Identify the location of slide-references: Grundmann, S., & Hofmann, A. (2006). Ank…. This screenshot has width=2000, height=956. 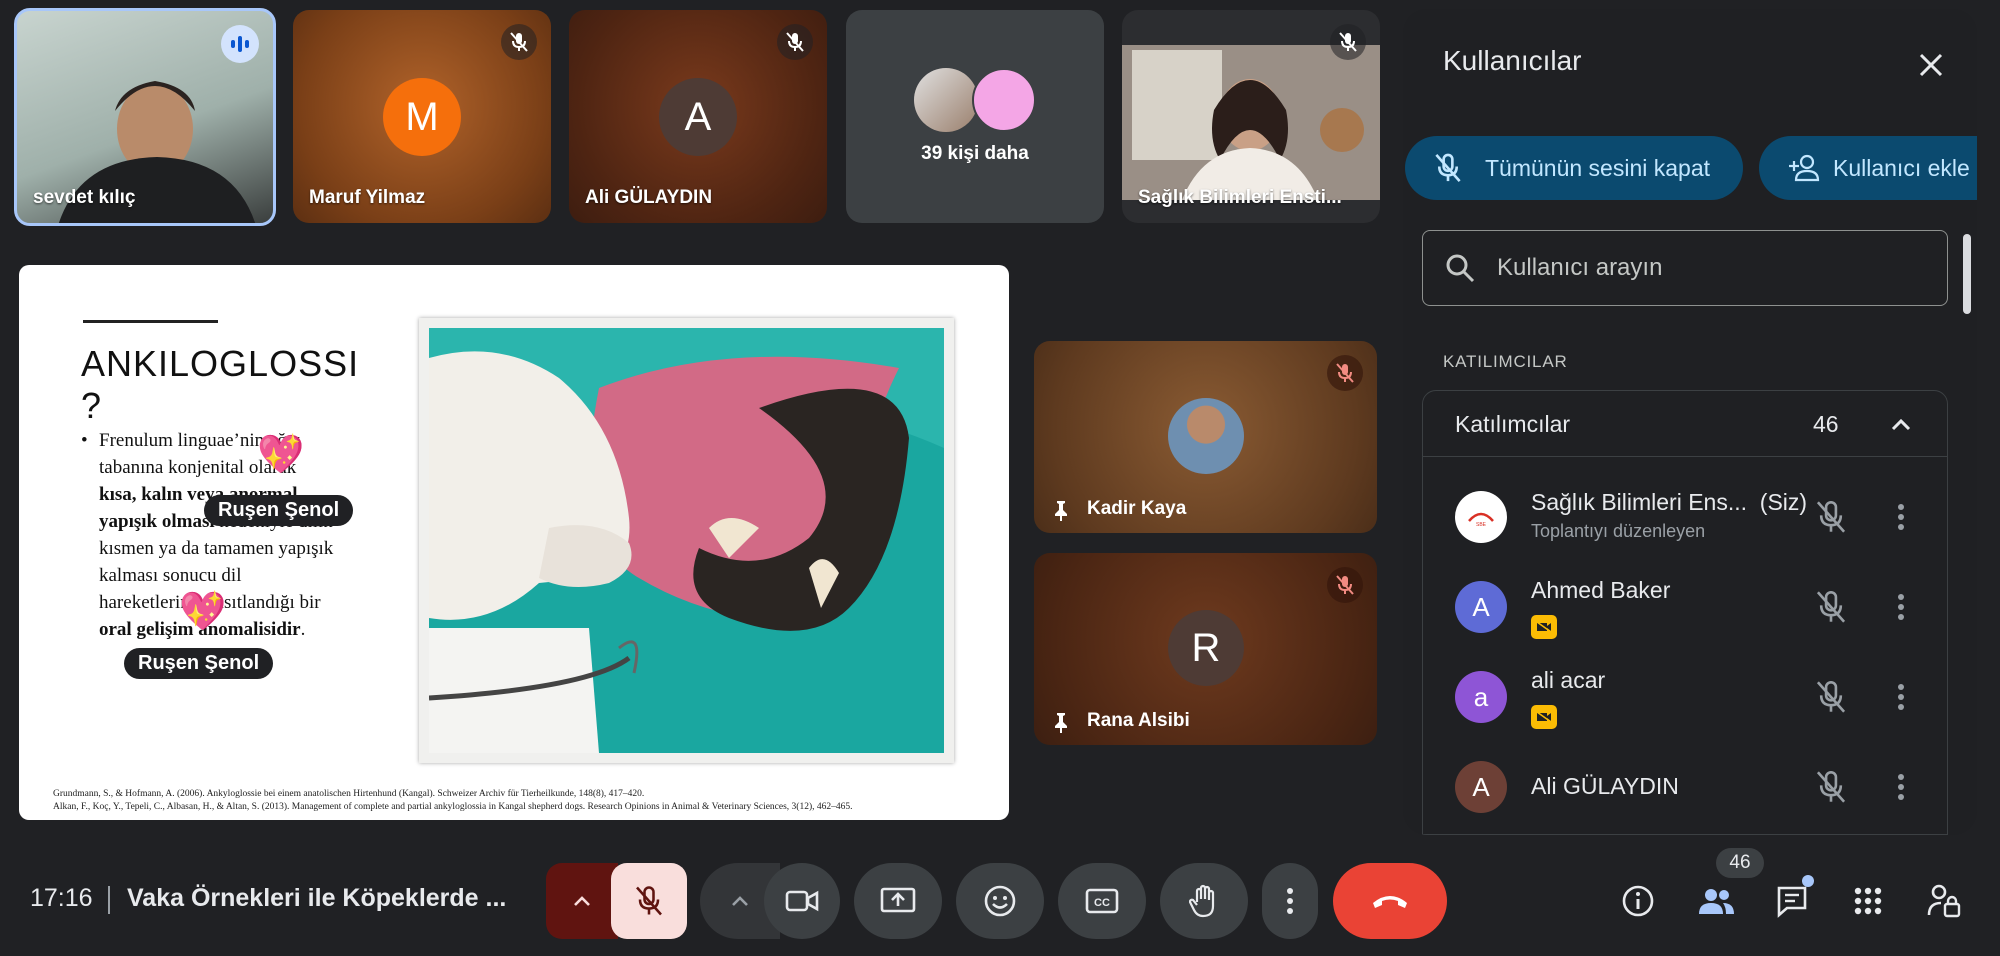
(523, 801).